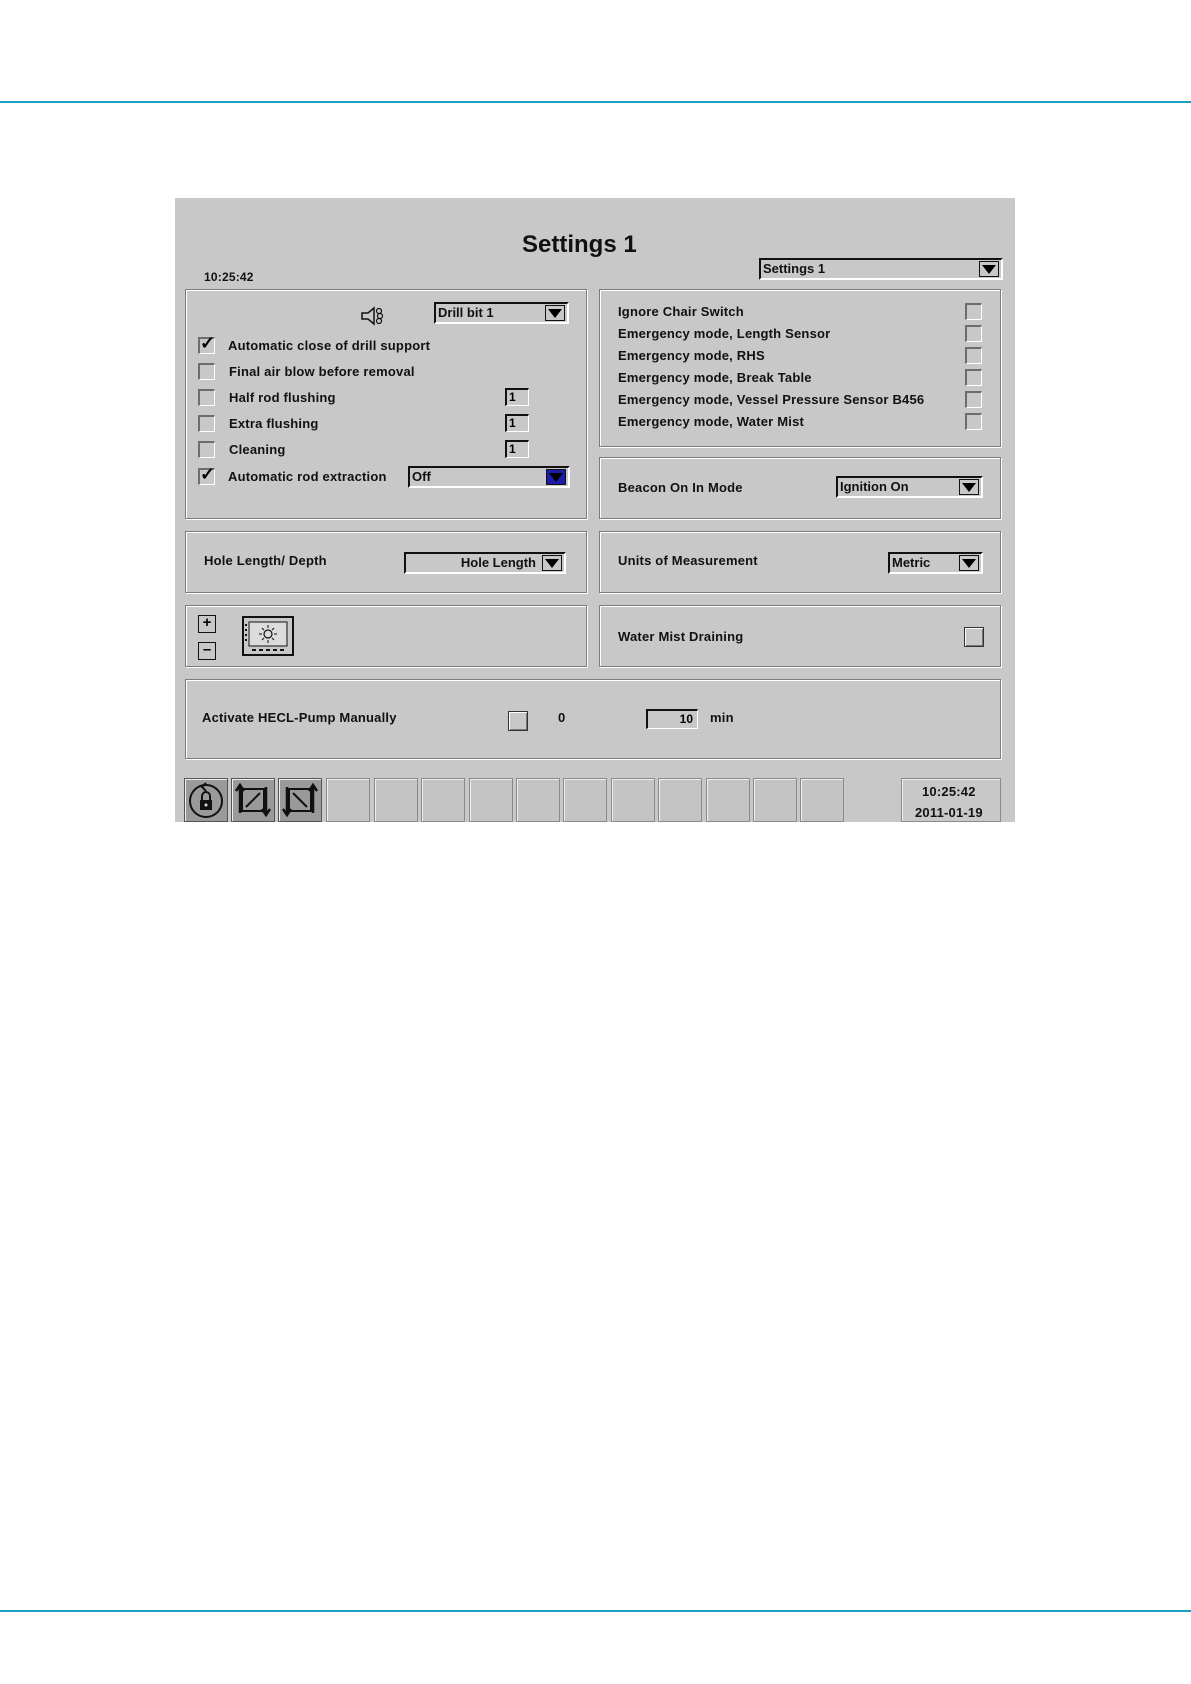  Describe the element at coordinates (672, 719) in the screenshot. I see `hecl-pump-minutes-input: 10` at that location.